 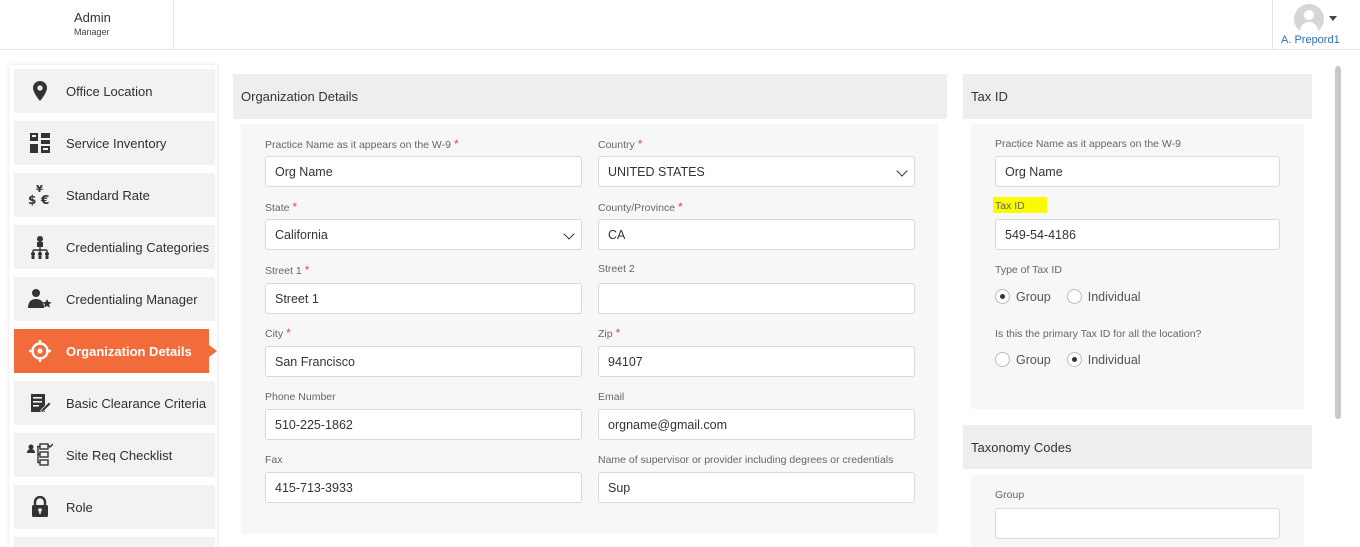 What do you see at coordinates (1103, 359) in the screenshot?
I see `primary-individual-option: Individual` at bounding box center [1103, 359].